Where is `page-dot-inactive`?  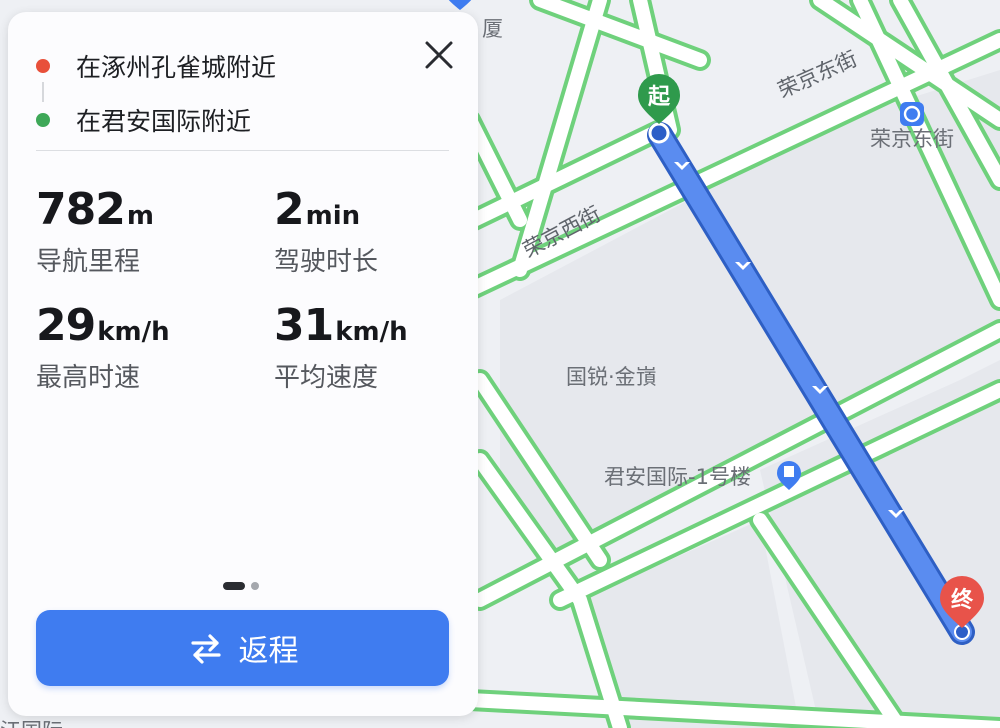
page-dot-inactive is located at coordinates (255, 586).